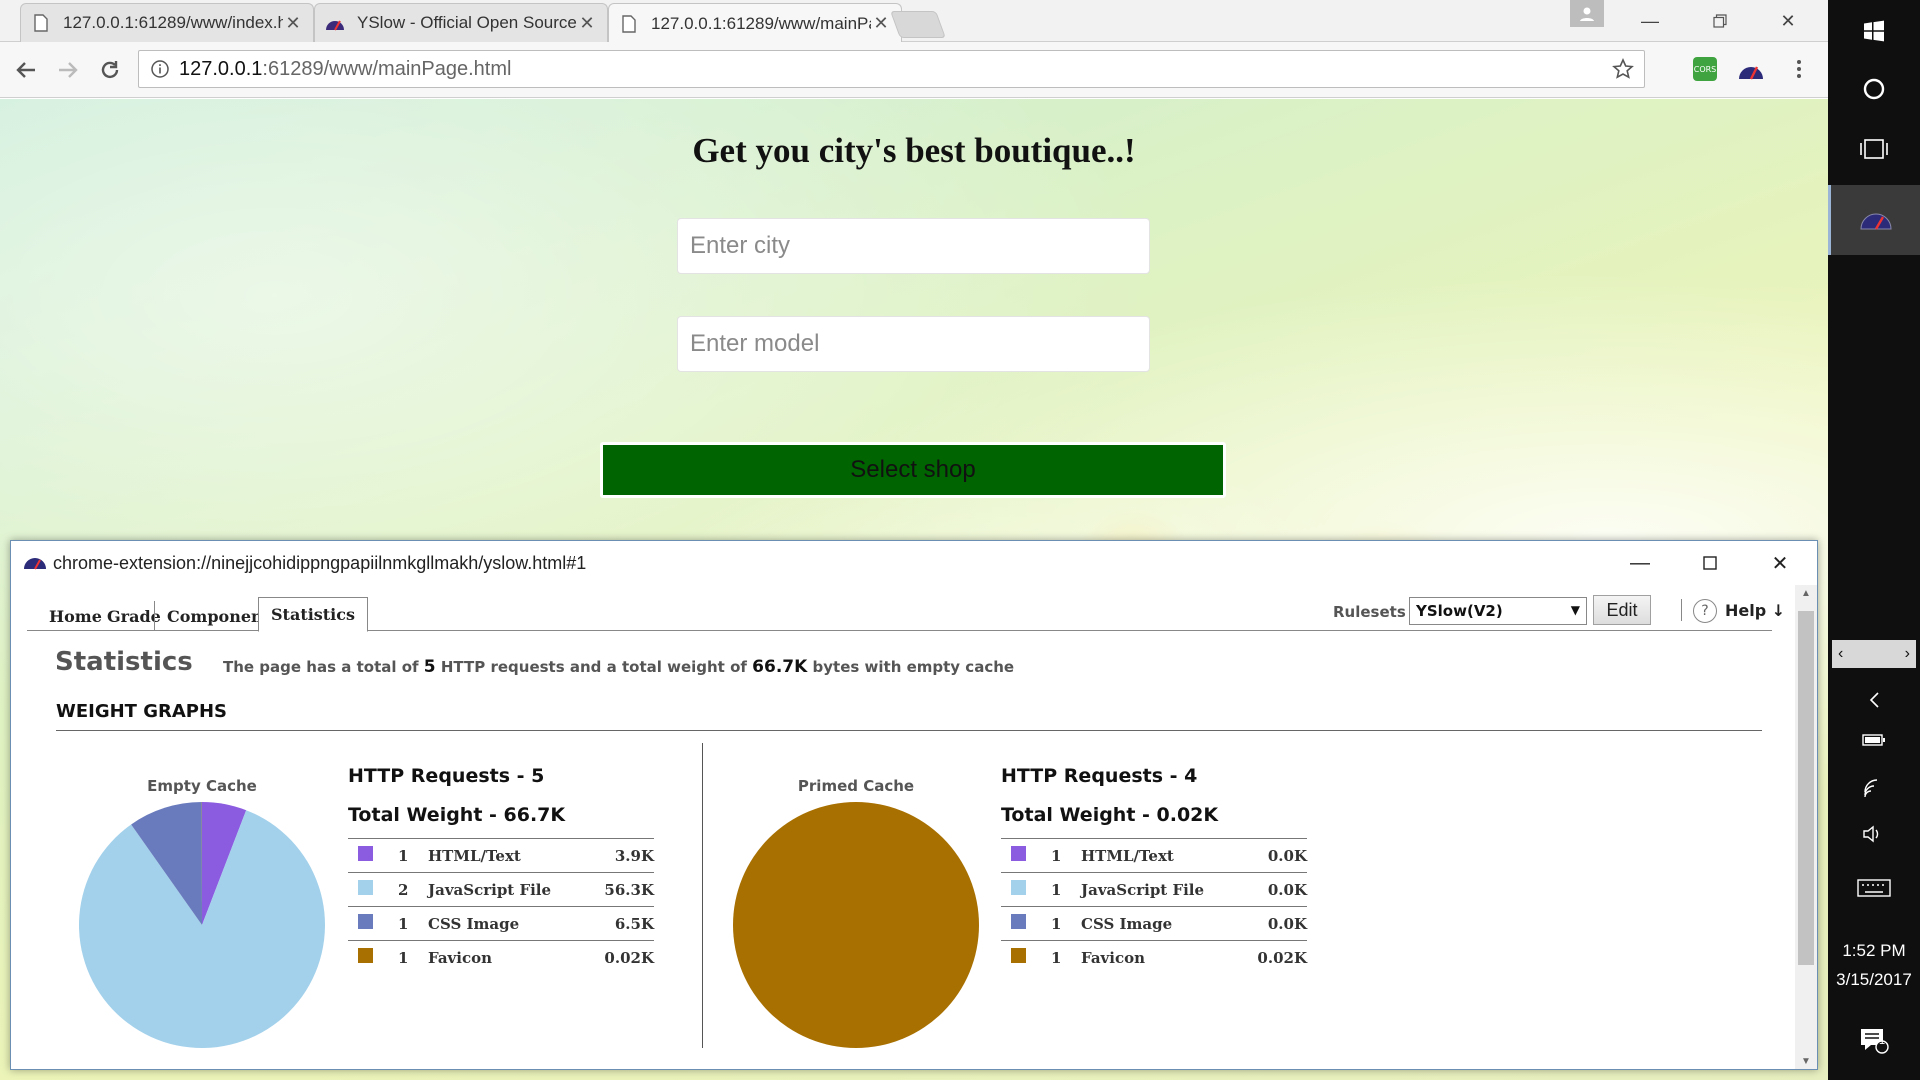  What do you see at coordinates (1874, 788) in the screenshot?
I see `wifi-icon` at bounding box center [1874, 788].